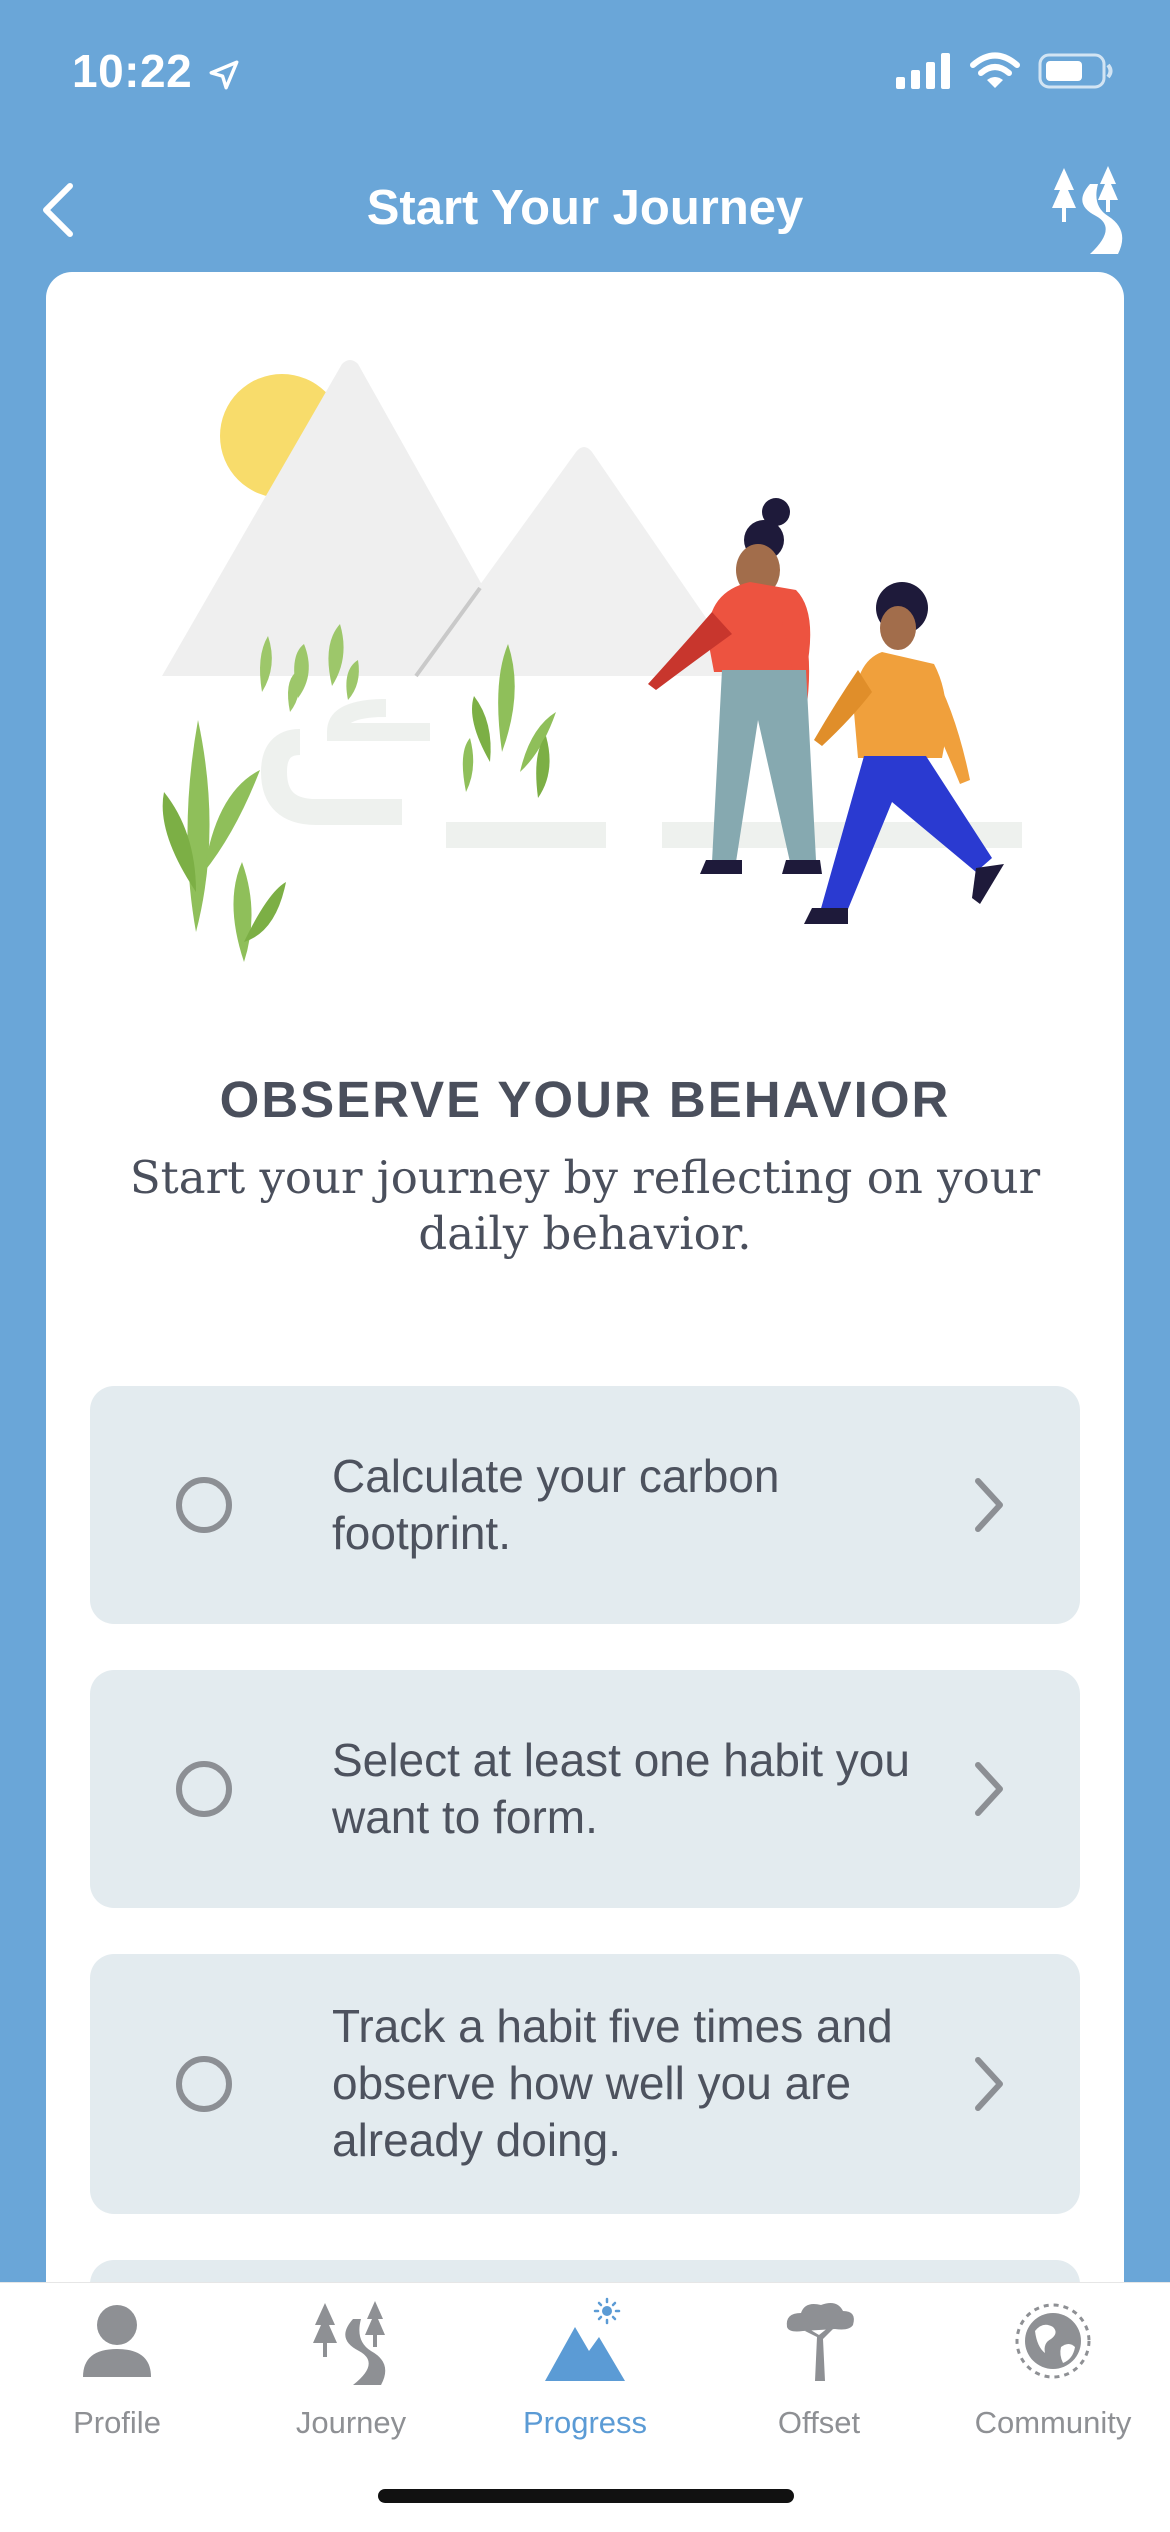 The height and width of the screenshot is (2532, 1170). What do you see at coordinates (1053, 2422) in the screenshot?
I see `tab-label: Community` at bounding box center [1053, 2422].